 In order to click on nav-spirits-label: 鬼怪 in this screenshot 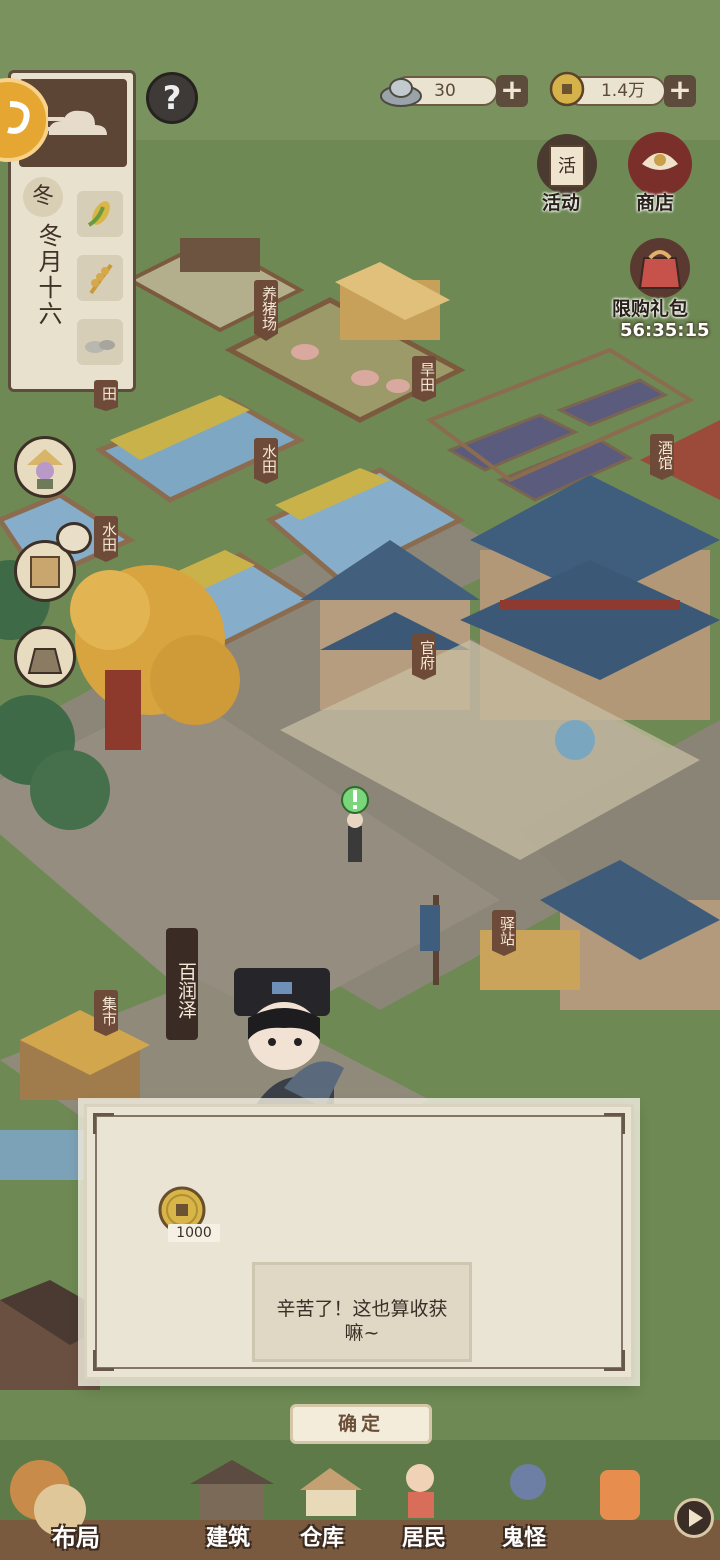, I will do `click(524, 1538)`.